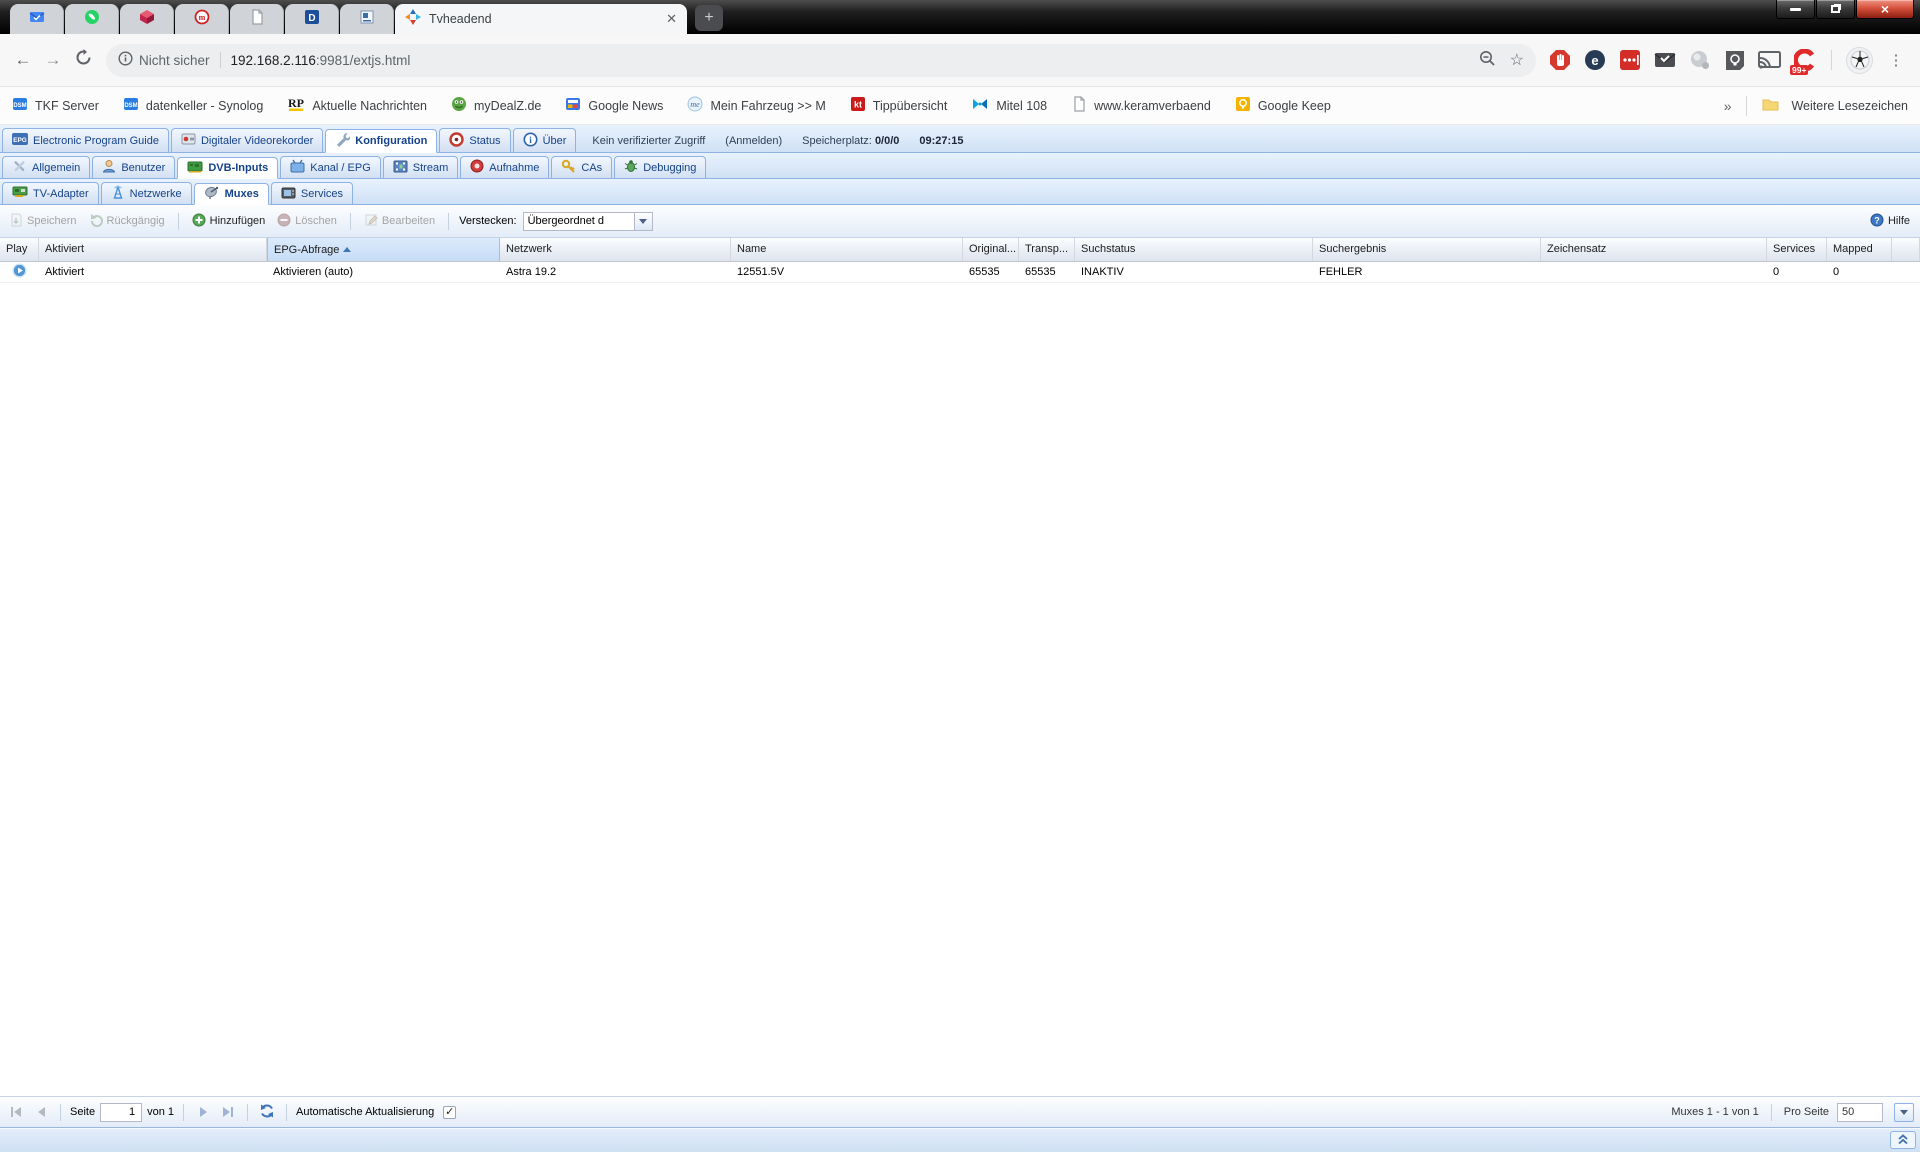  I want to click on restore-button, so click(1835, 9).